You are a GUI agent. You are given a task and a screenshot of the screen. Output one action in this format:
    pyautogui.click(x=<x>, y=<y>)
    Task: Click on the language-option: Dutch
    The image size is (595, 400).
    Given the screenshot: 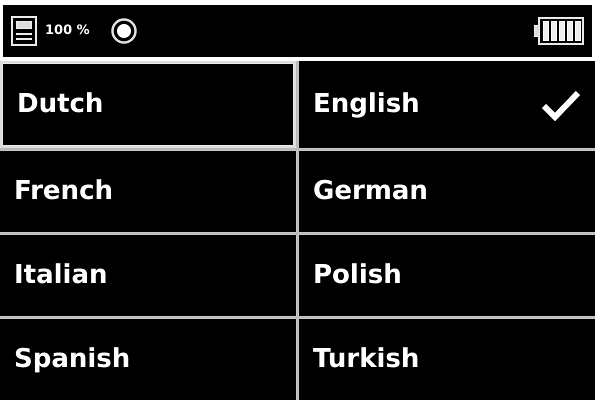 What is the action you would take?
    pyautogui.click(x=148, y=104)
    